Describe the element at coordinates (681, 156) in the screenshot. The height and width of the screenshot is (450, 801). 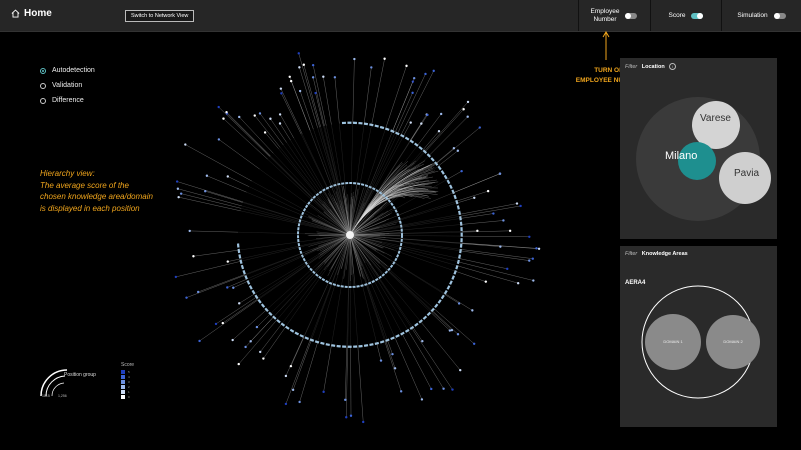
I see `location-label-milano: Milano` at that location.